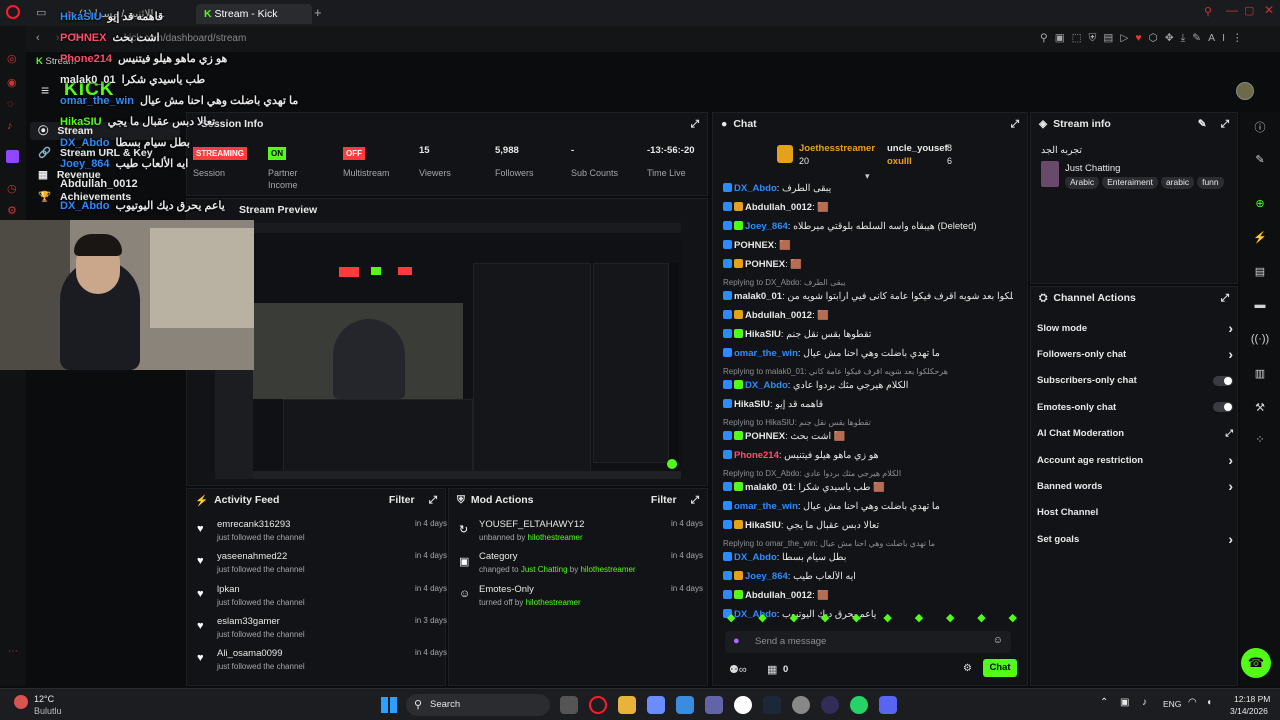 Image resolution: width=1280 pixels, height=720 pixels. Describe the element at coordinates (448, 351) in the screenshot. I see `stream-preview-video` at that location.